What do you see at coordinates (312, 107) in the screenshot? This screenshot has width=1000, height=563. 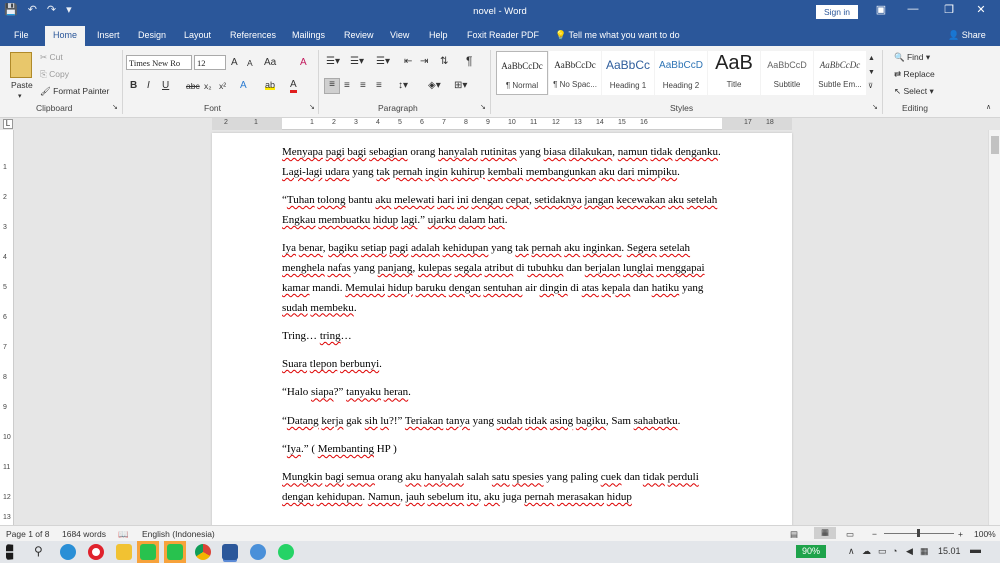 I see `font-launcher-icon: ↘` at bounding box center [312, 107].